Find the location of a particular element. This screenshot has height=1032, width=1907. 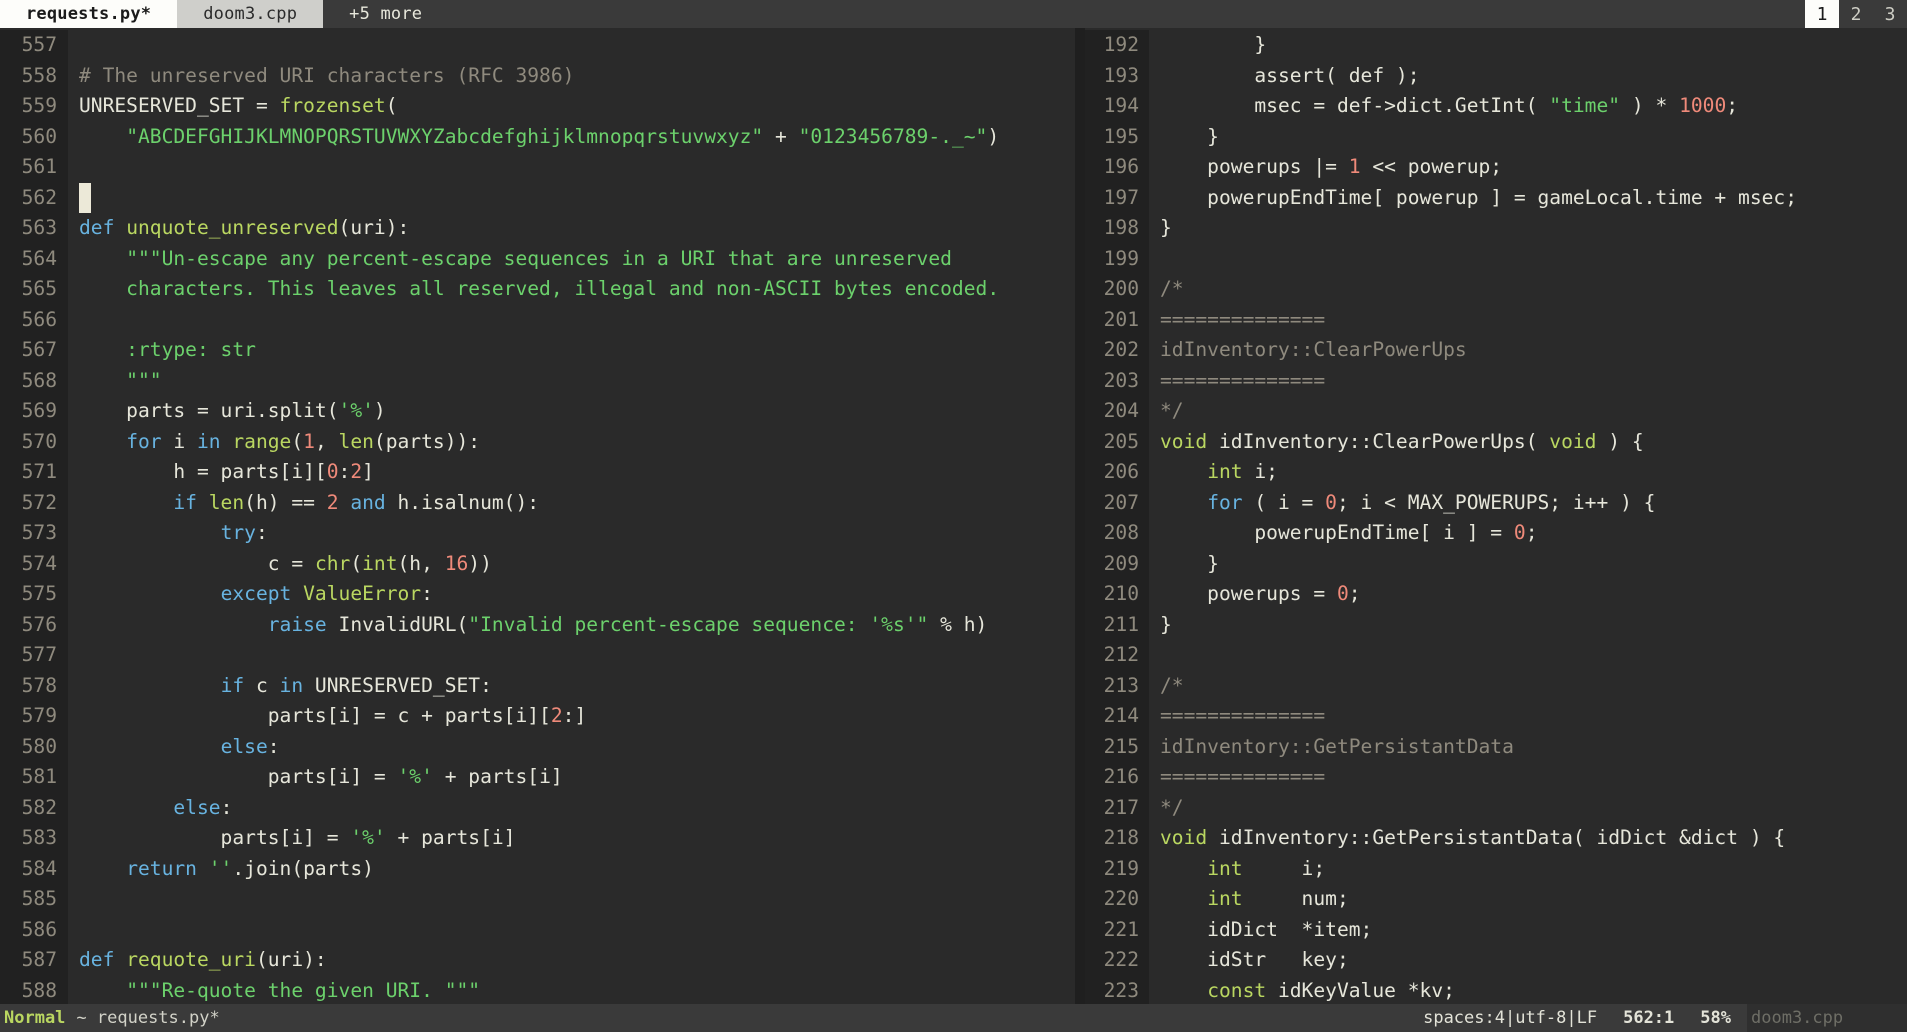

code-line: 577 is located at coordinates (537, 655).